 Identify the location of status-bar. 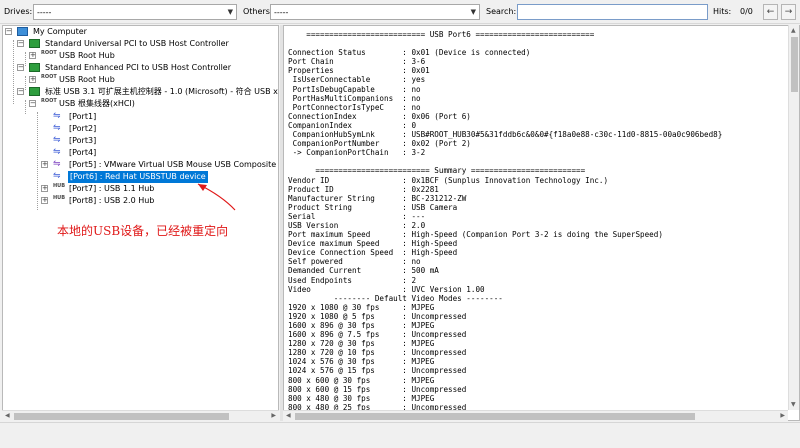
(400, 435).